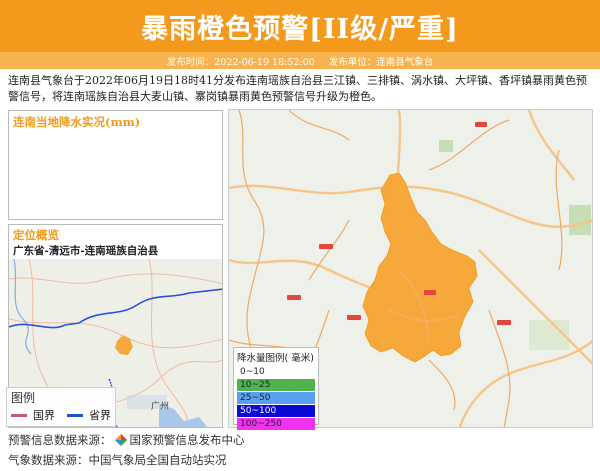  I want to click on warning-source-label: 预警信息数据来源：, so click(60, 440).